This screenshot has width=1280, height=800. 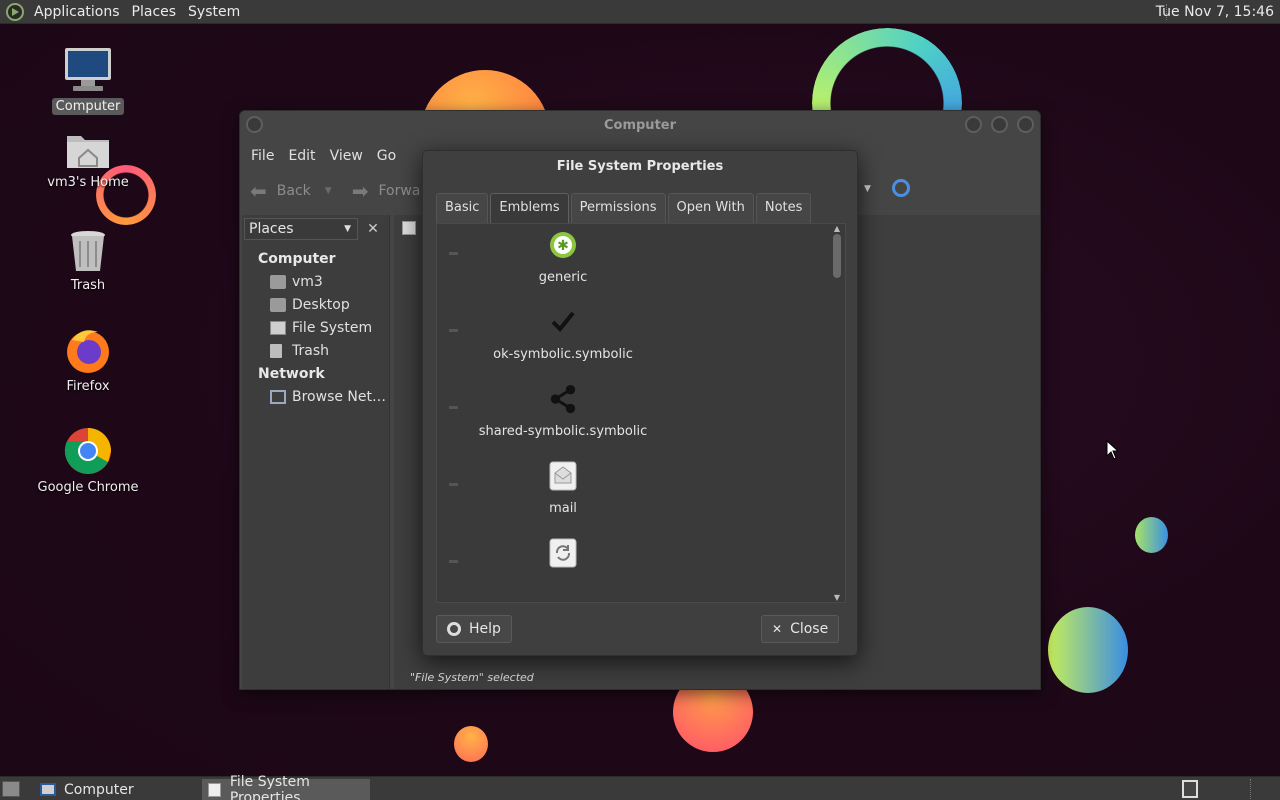 What do you see at coordinates (88, 386) in the screenshot?
I see `desktop-icon-label: Firefox` at bounding box center [88, 386].